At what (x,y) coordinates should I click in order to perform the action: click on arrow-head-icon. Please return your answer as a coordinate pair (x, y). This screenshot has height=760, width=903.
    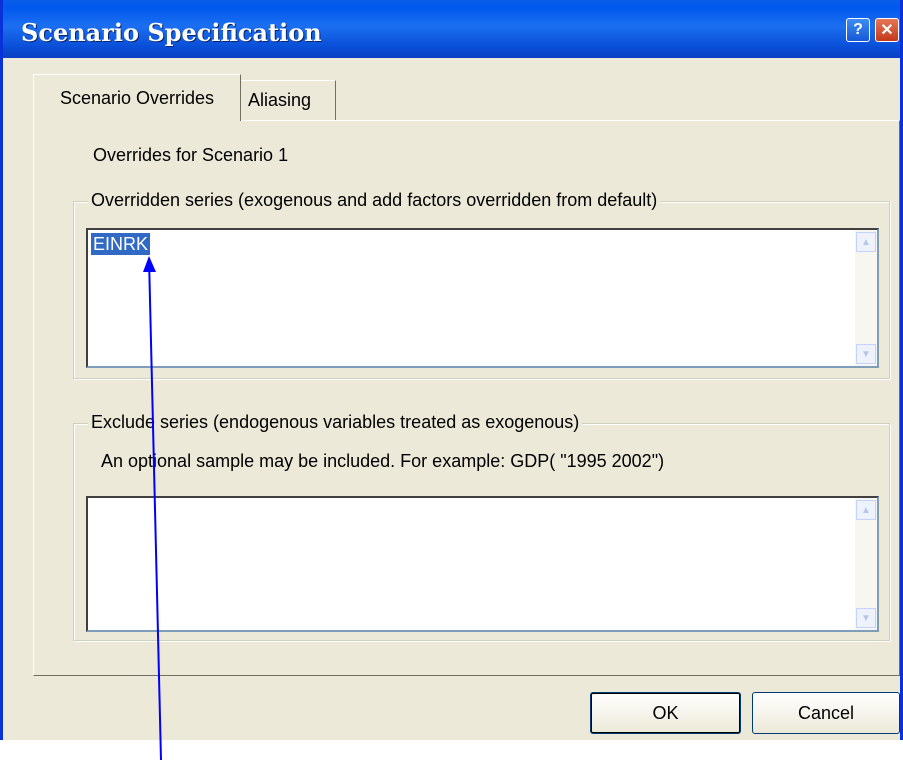
    Looking at the image, I should click on (149, 264).